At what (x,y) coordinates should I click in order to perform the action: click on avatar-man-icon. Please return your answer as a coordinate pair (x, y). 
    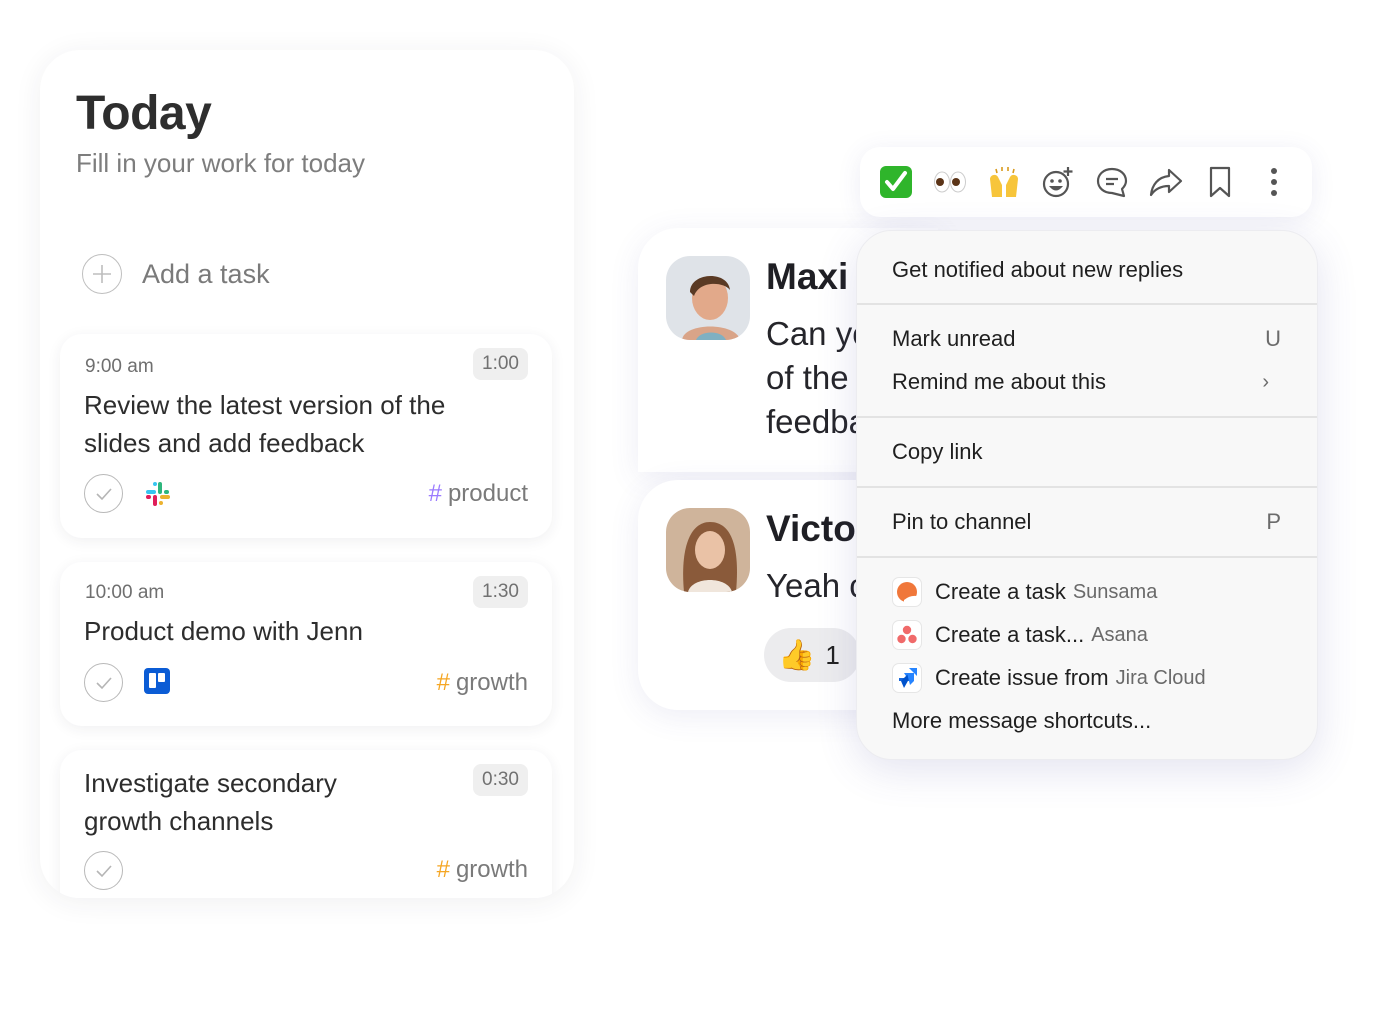
    Looking at the image, I should click on (708, 298).